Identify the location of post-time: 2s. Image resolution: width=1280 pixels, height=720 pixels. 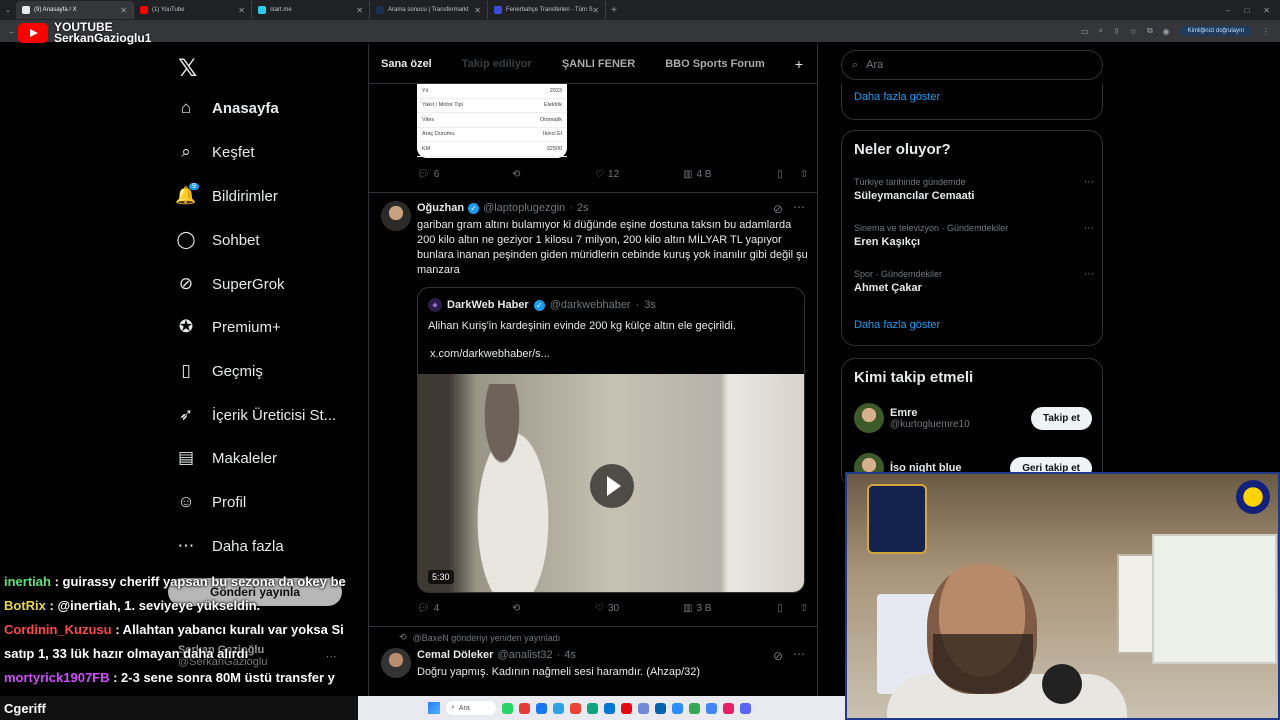
(583, 208).